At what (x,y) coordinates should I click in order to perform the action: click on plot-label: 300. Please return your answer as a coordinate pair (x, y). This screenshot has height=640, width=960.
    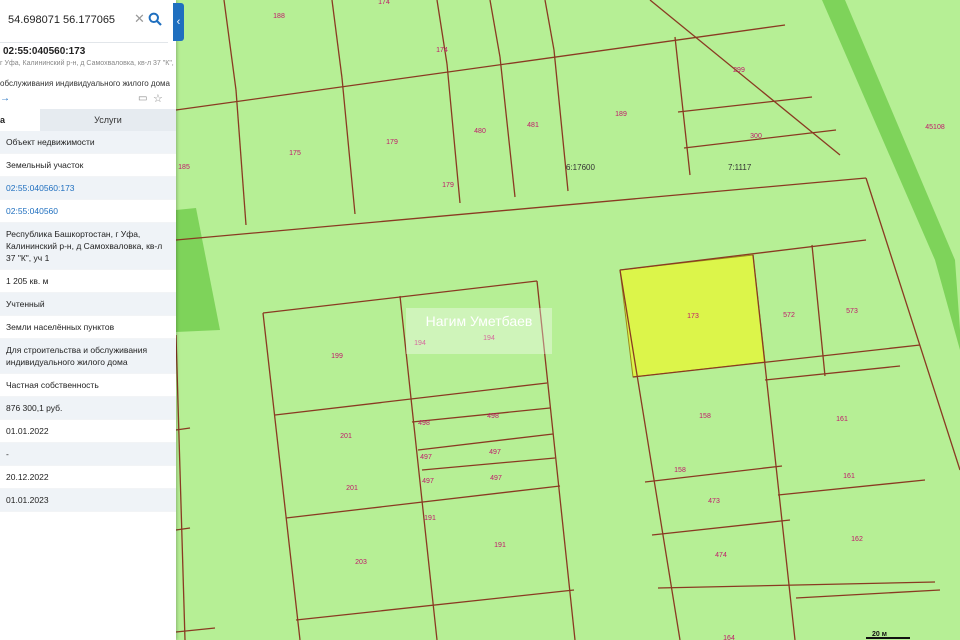
    Looking at the image, I should click on (756, 136).